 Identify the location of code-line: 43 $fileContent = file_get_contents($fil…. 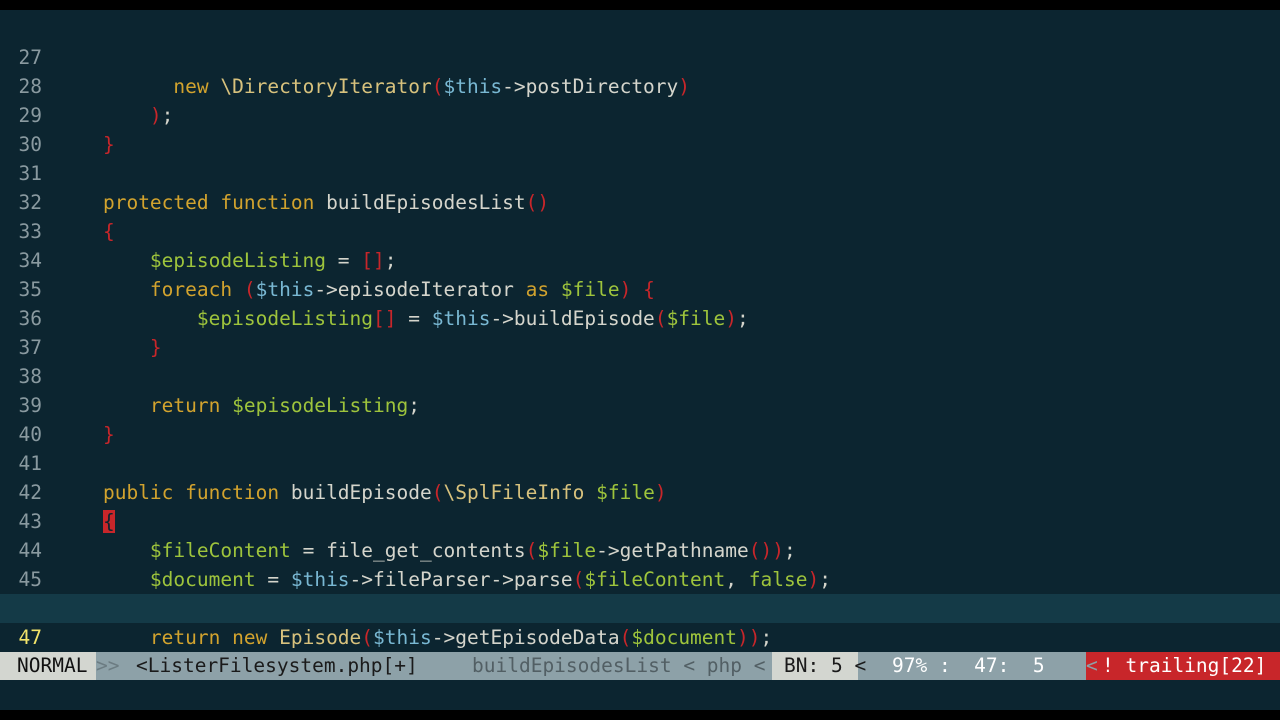
(640, 520).